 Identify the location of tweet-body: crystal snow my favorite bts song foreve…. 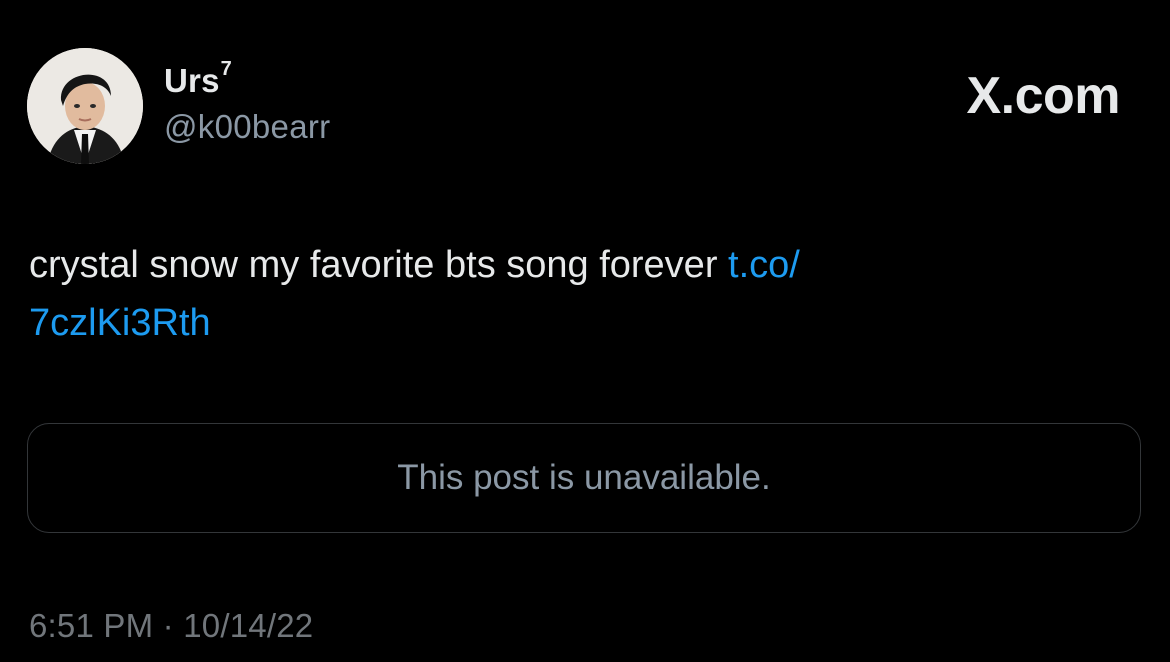
(379, 265).